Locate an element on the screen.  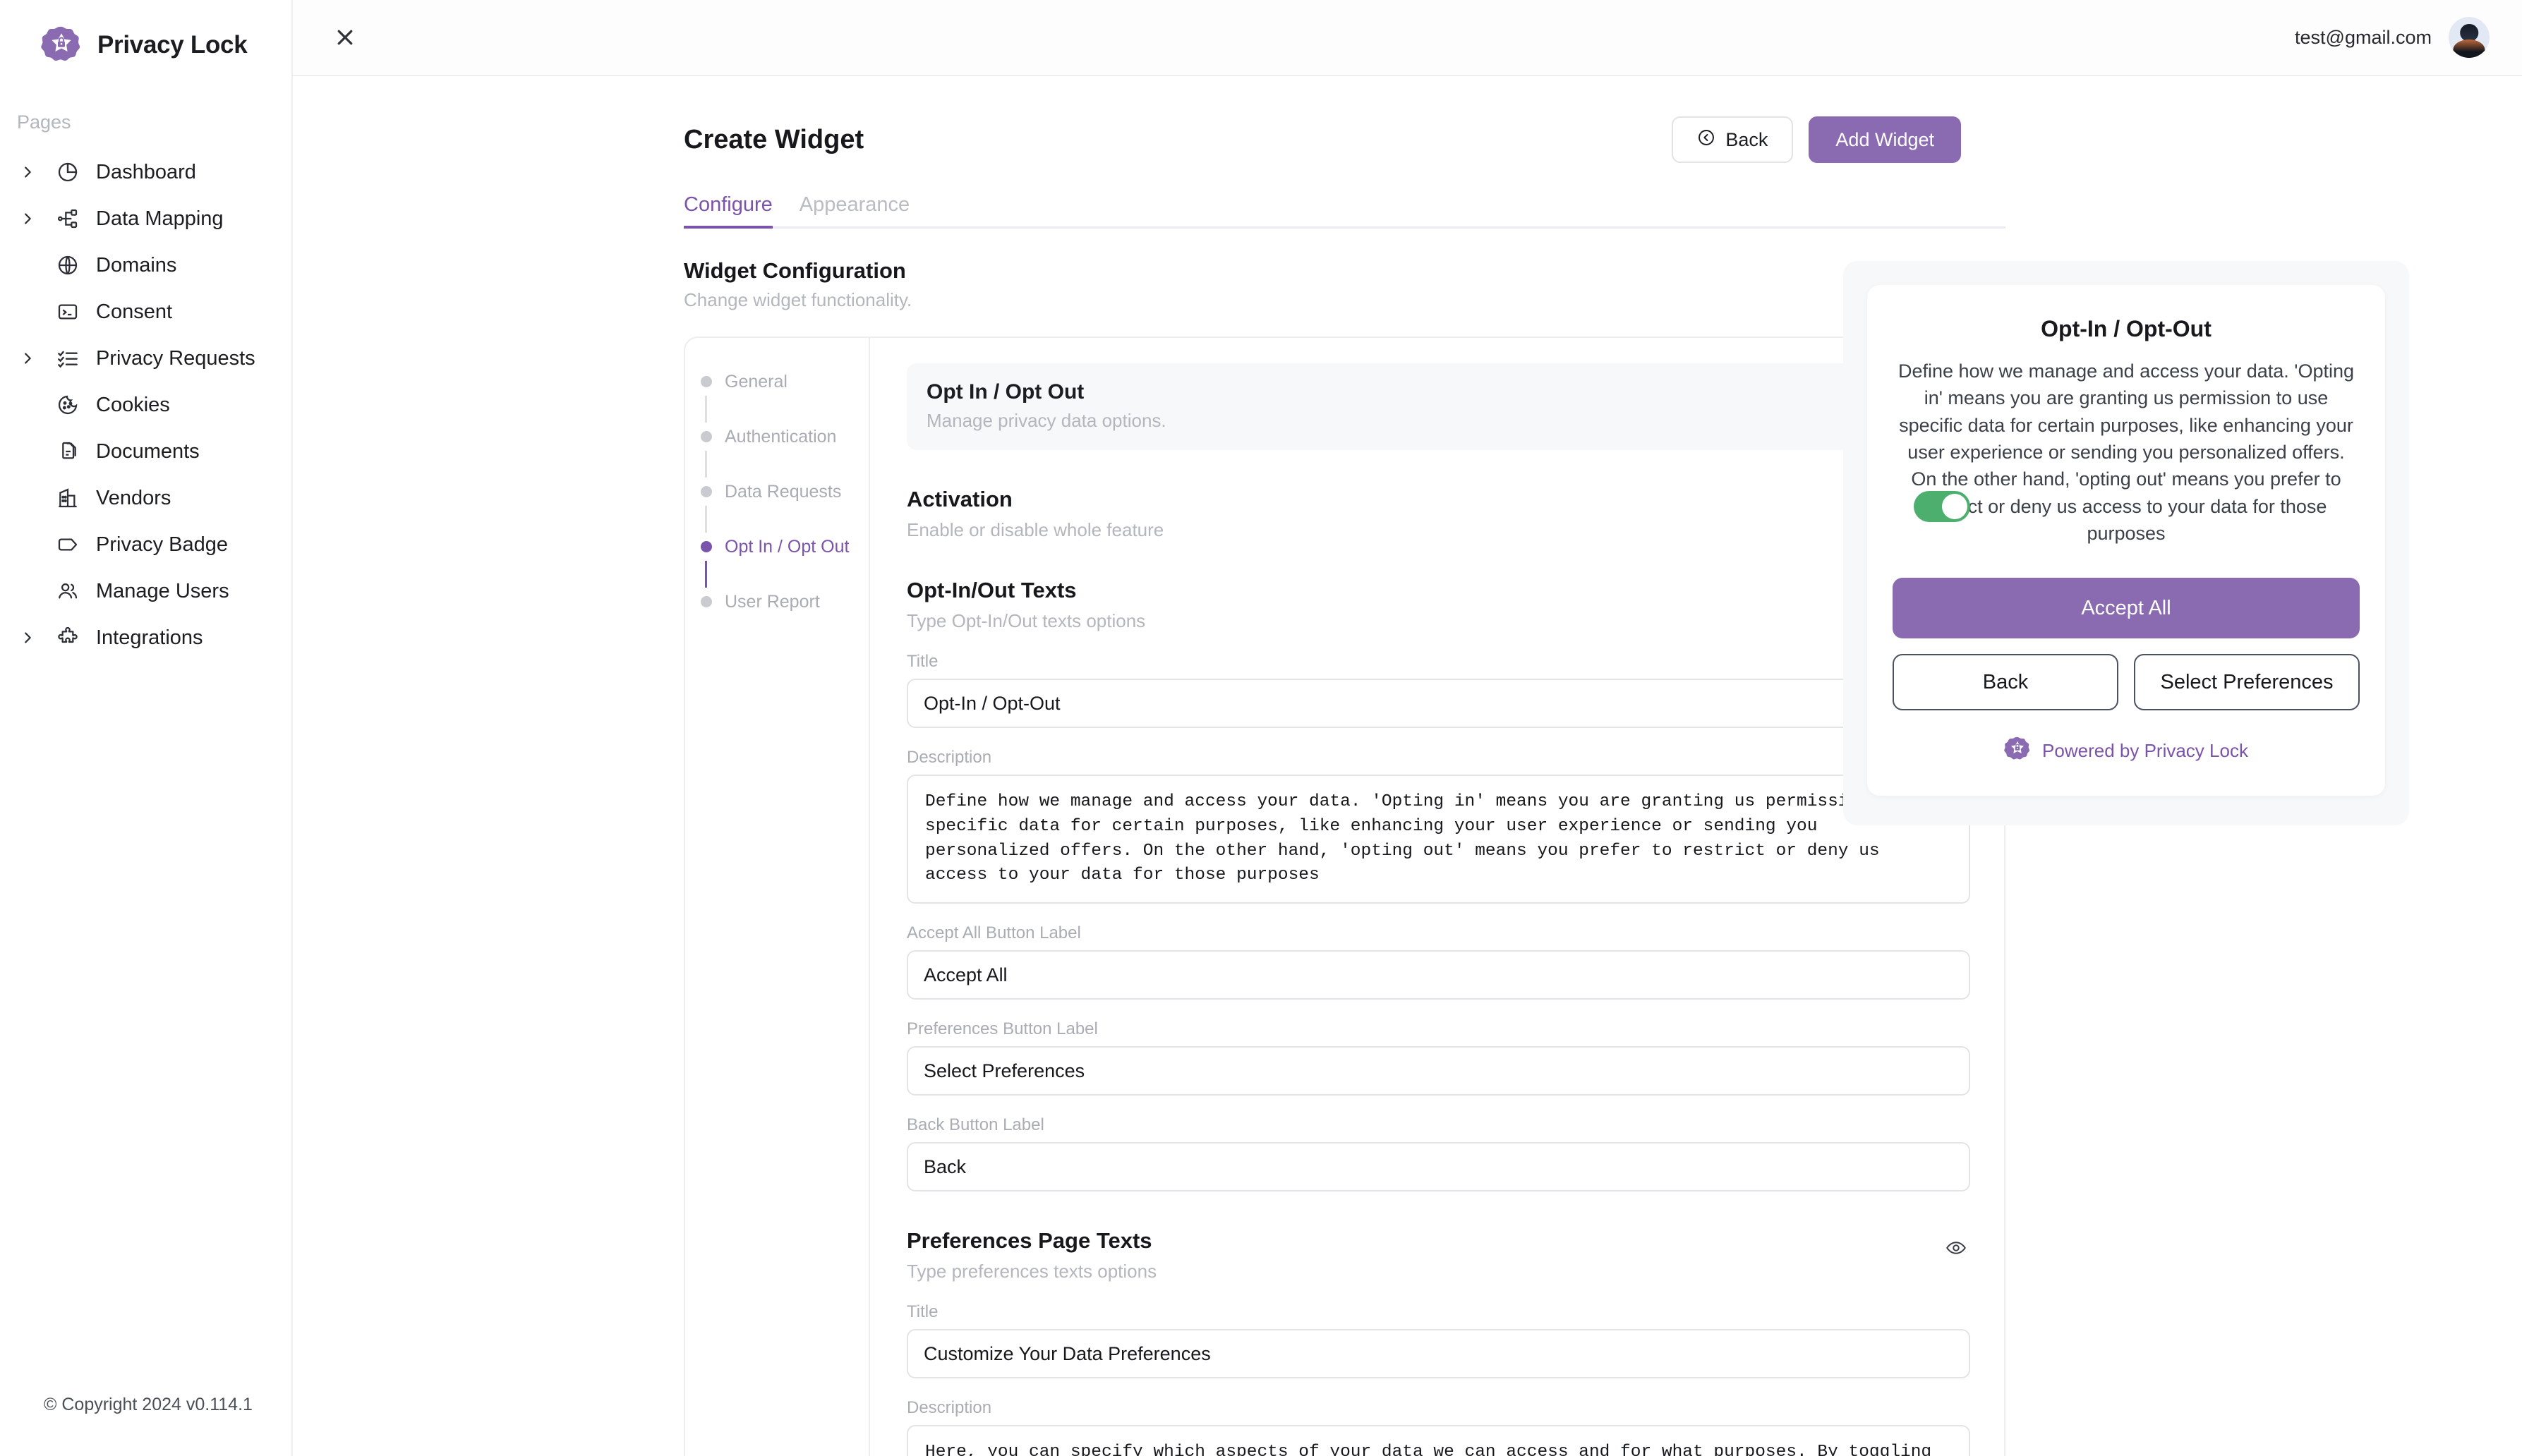
stepper-item-opt-in-opt-out: Opt In / Opt Out is located at coordinates (785, 547).